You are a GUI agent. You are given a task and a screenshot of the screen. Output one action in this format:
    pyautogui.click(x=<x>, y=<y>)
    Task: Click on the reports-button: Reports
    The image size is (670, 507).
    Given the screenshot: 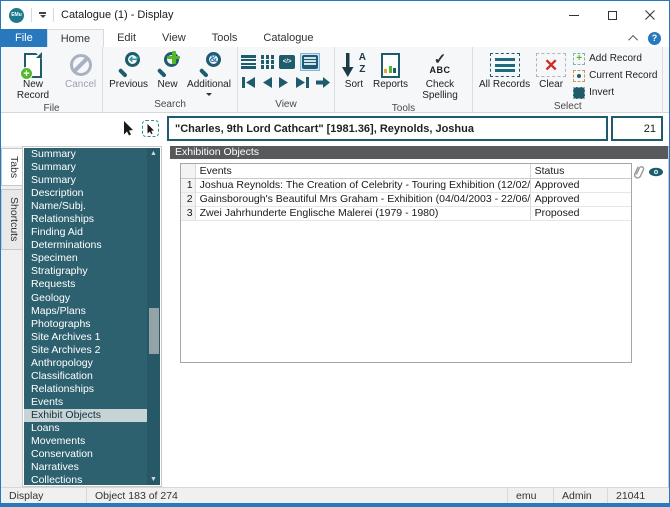 What is the action you would take?
    pyautogui.click(x=390, y=70)
    